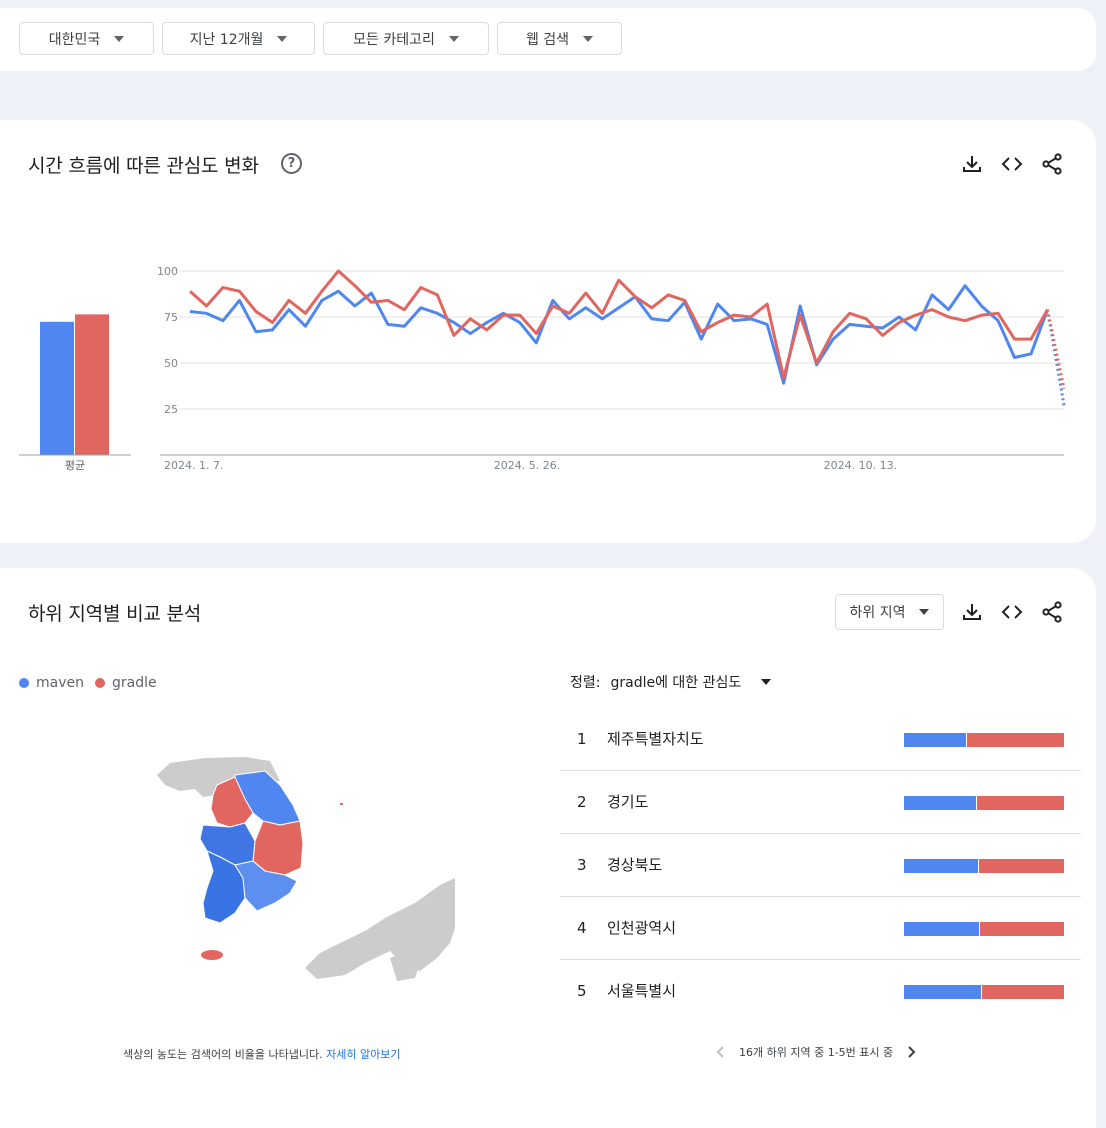 The width and height of the screenshot is (1106, 1128). I want to click on map-region-dokdo, so click(341, 804).